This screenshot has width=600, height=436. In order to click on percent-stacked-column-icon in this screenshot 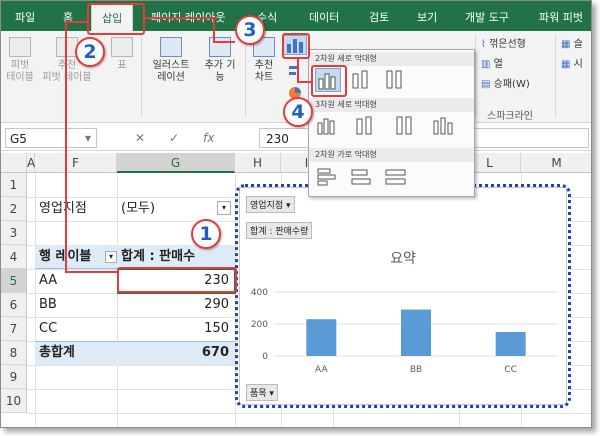, I will do `click(394, 79)`.